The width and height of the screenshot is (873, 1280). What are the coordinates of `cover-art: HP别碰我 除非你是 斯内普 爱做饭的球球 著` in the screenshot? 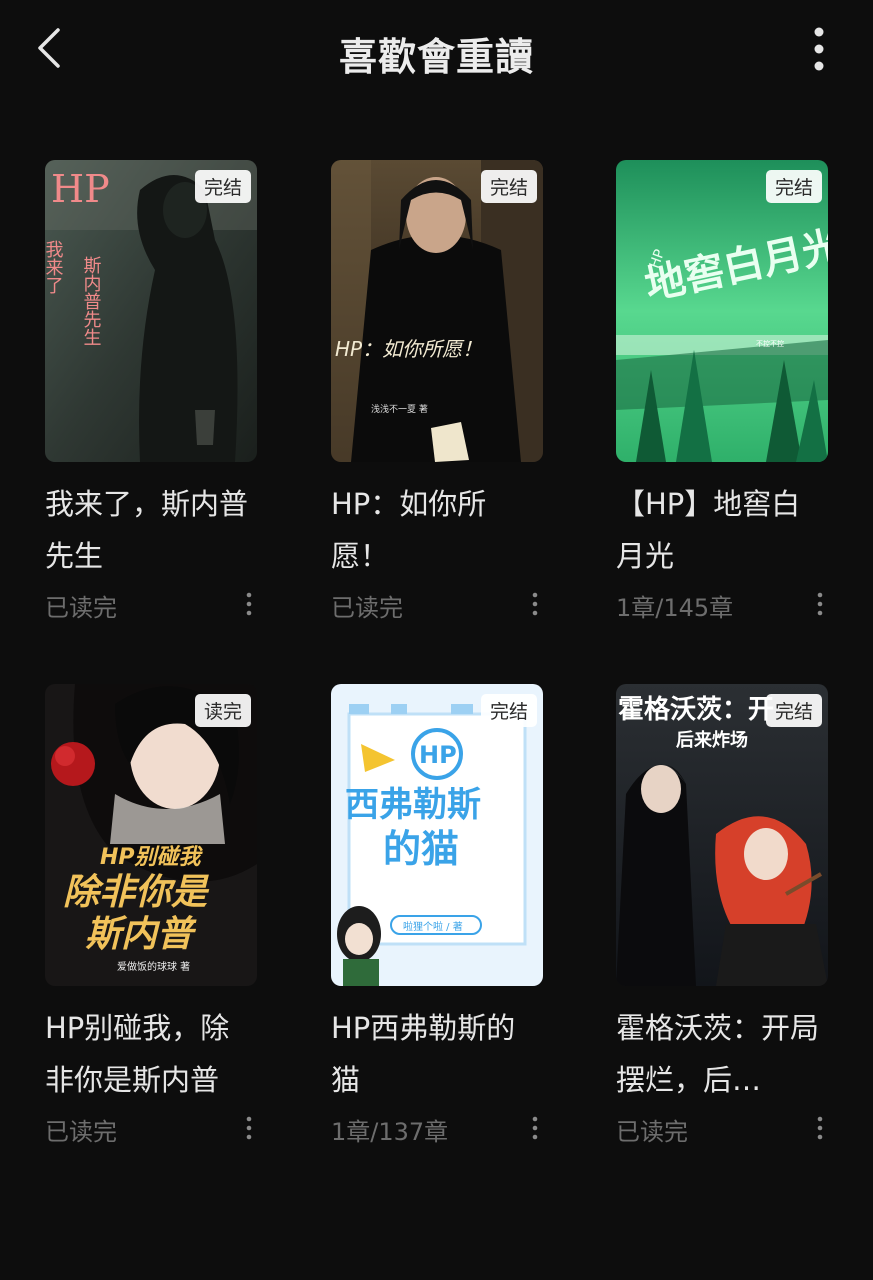 It's located at (151, 835).